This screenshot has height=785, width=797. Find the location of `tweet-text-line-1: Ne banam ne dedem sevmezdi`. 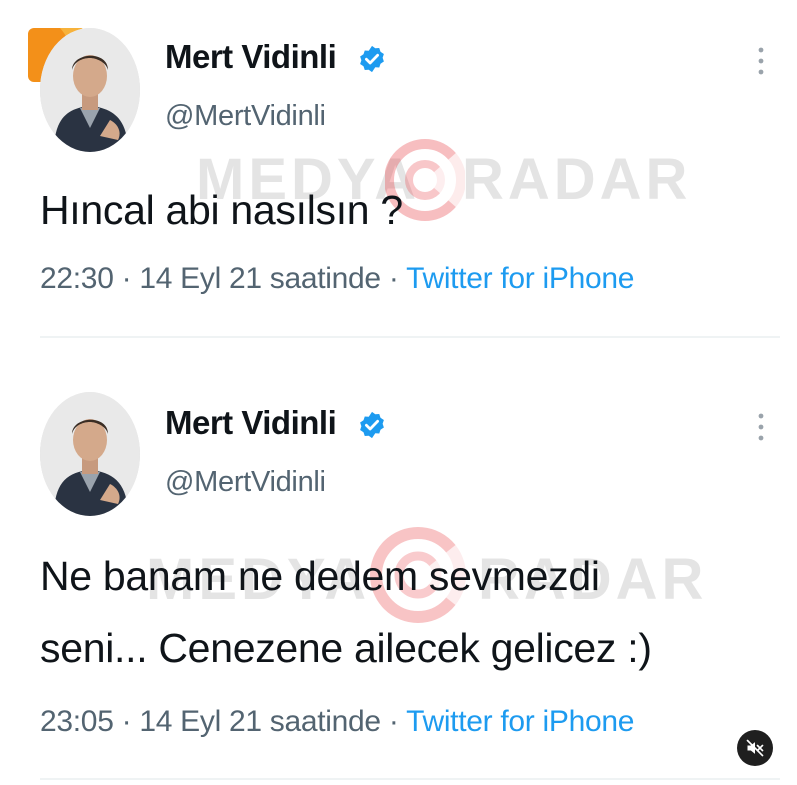

tweet-text-line-1: Ne banam ne dedem sevmezdi is located at coordinates (320, 576).